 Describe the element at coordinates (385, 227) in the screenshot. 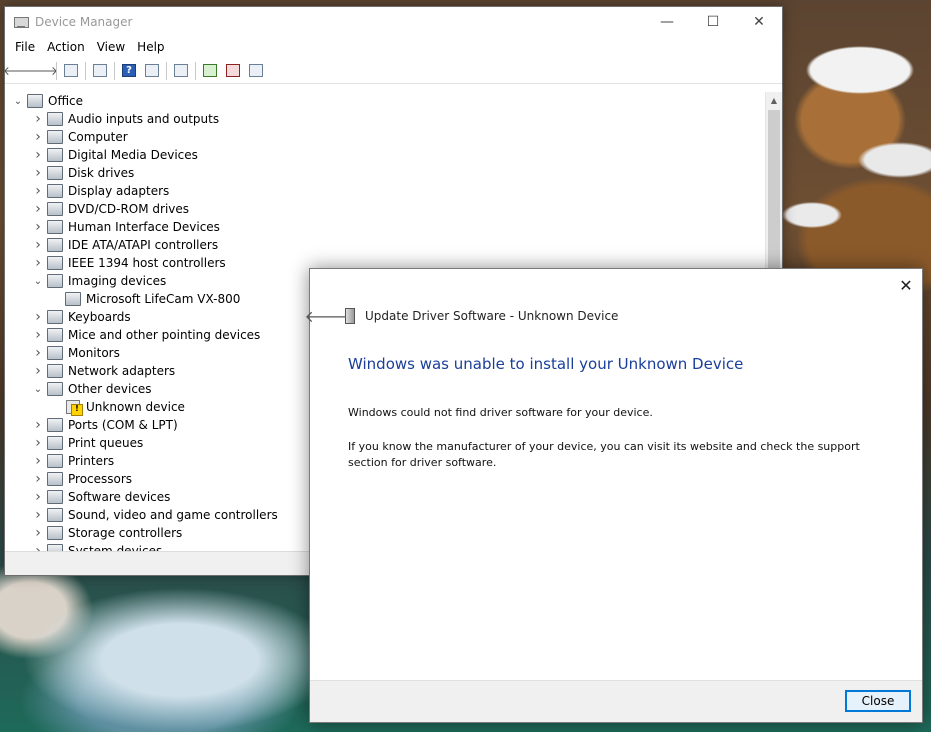

I see `tree-category: › Human Interface Devices` at that location.